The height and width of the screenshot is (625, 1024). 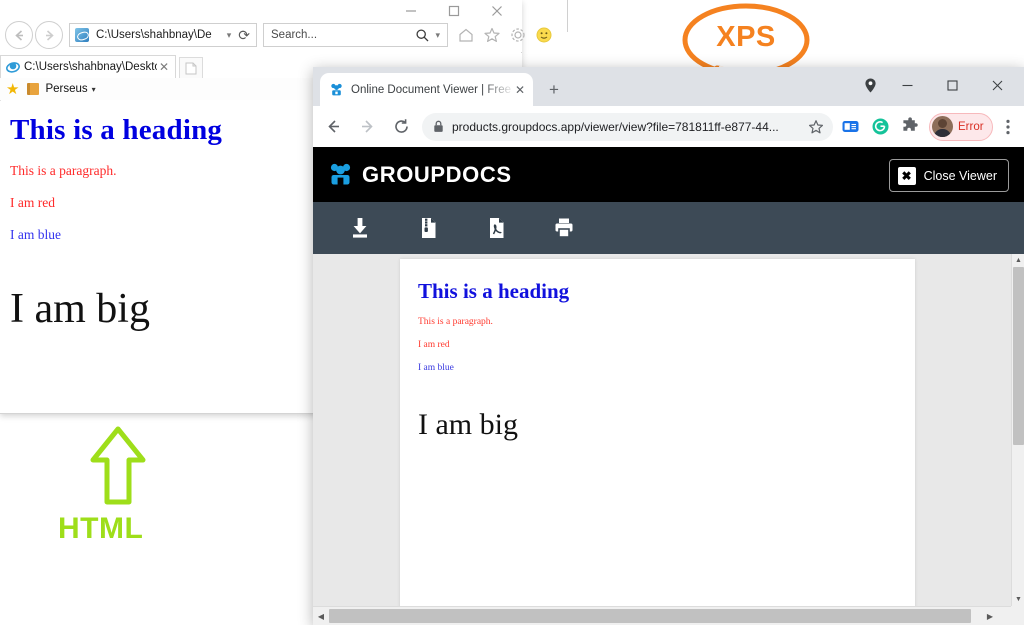 What do you see at coordinates (433, 89) in the screenshot?
I see `chrome-tab-title: Online Document Viewer | Free G` at bounding box center [433, 89].